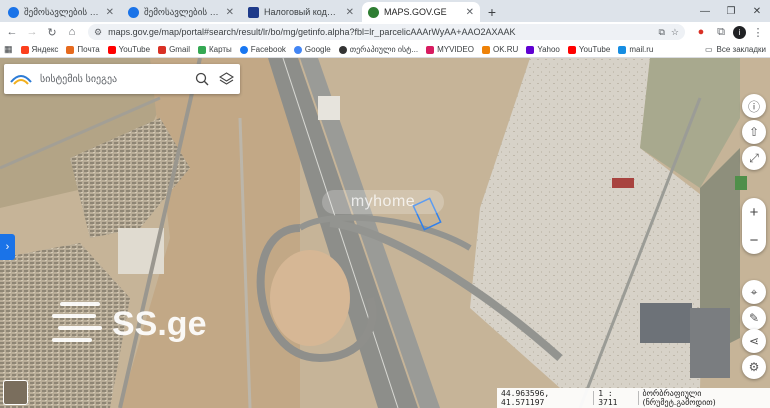  I want to click on reload-icon: ↻, so click(52, 32).